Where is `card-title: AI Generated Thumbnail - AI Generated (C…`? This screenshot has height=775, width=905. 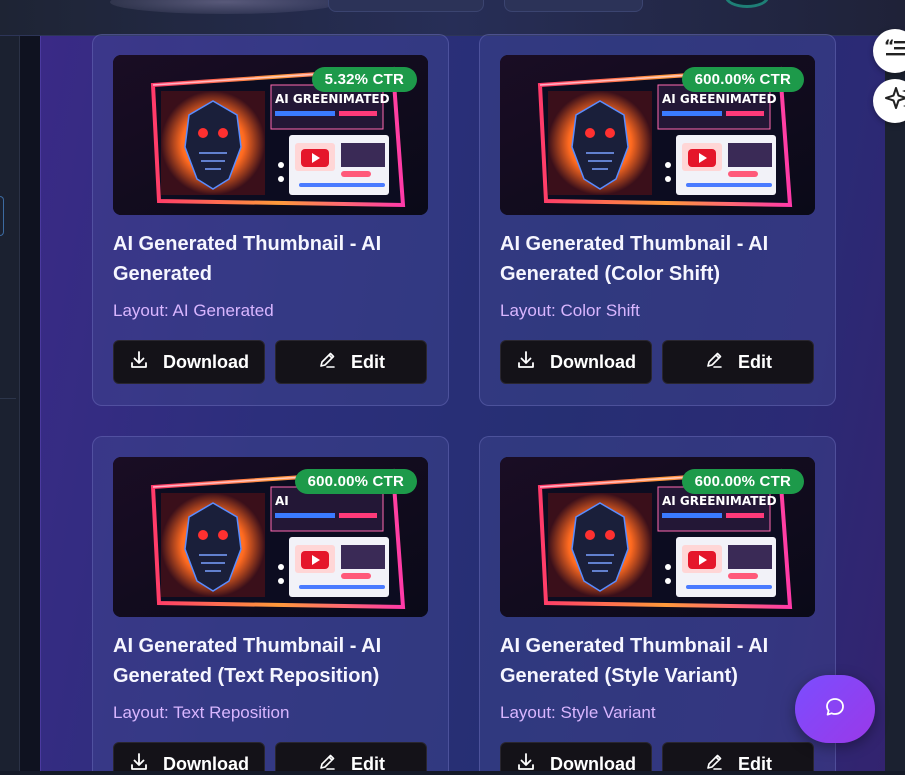
card-title: AI Generated Thumbnail - AI Generated (C… is located at coordinates (634, 259).